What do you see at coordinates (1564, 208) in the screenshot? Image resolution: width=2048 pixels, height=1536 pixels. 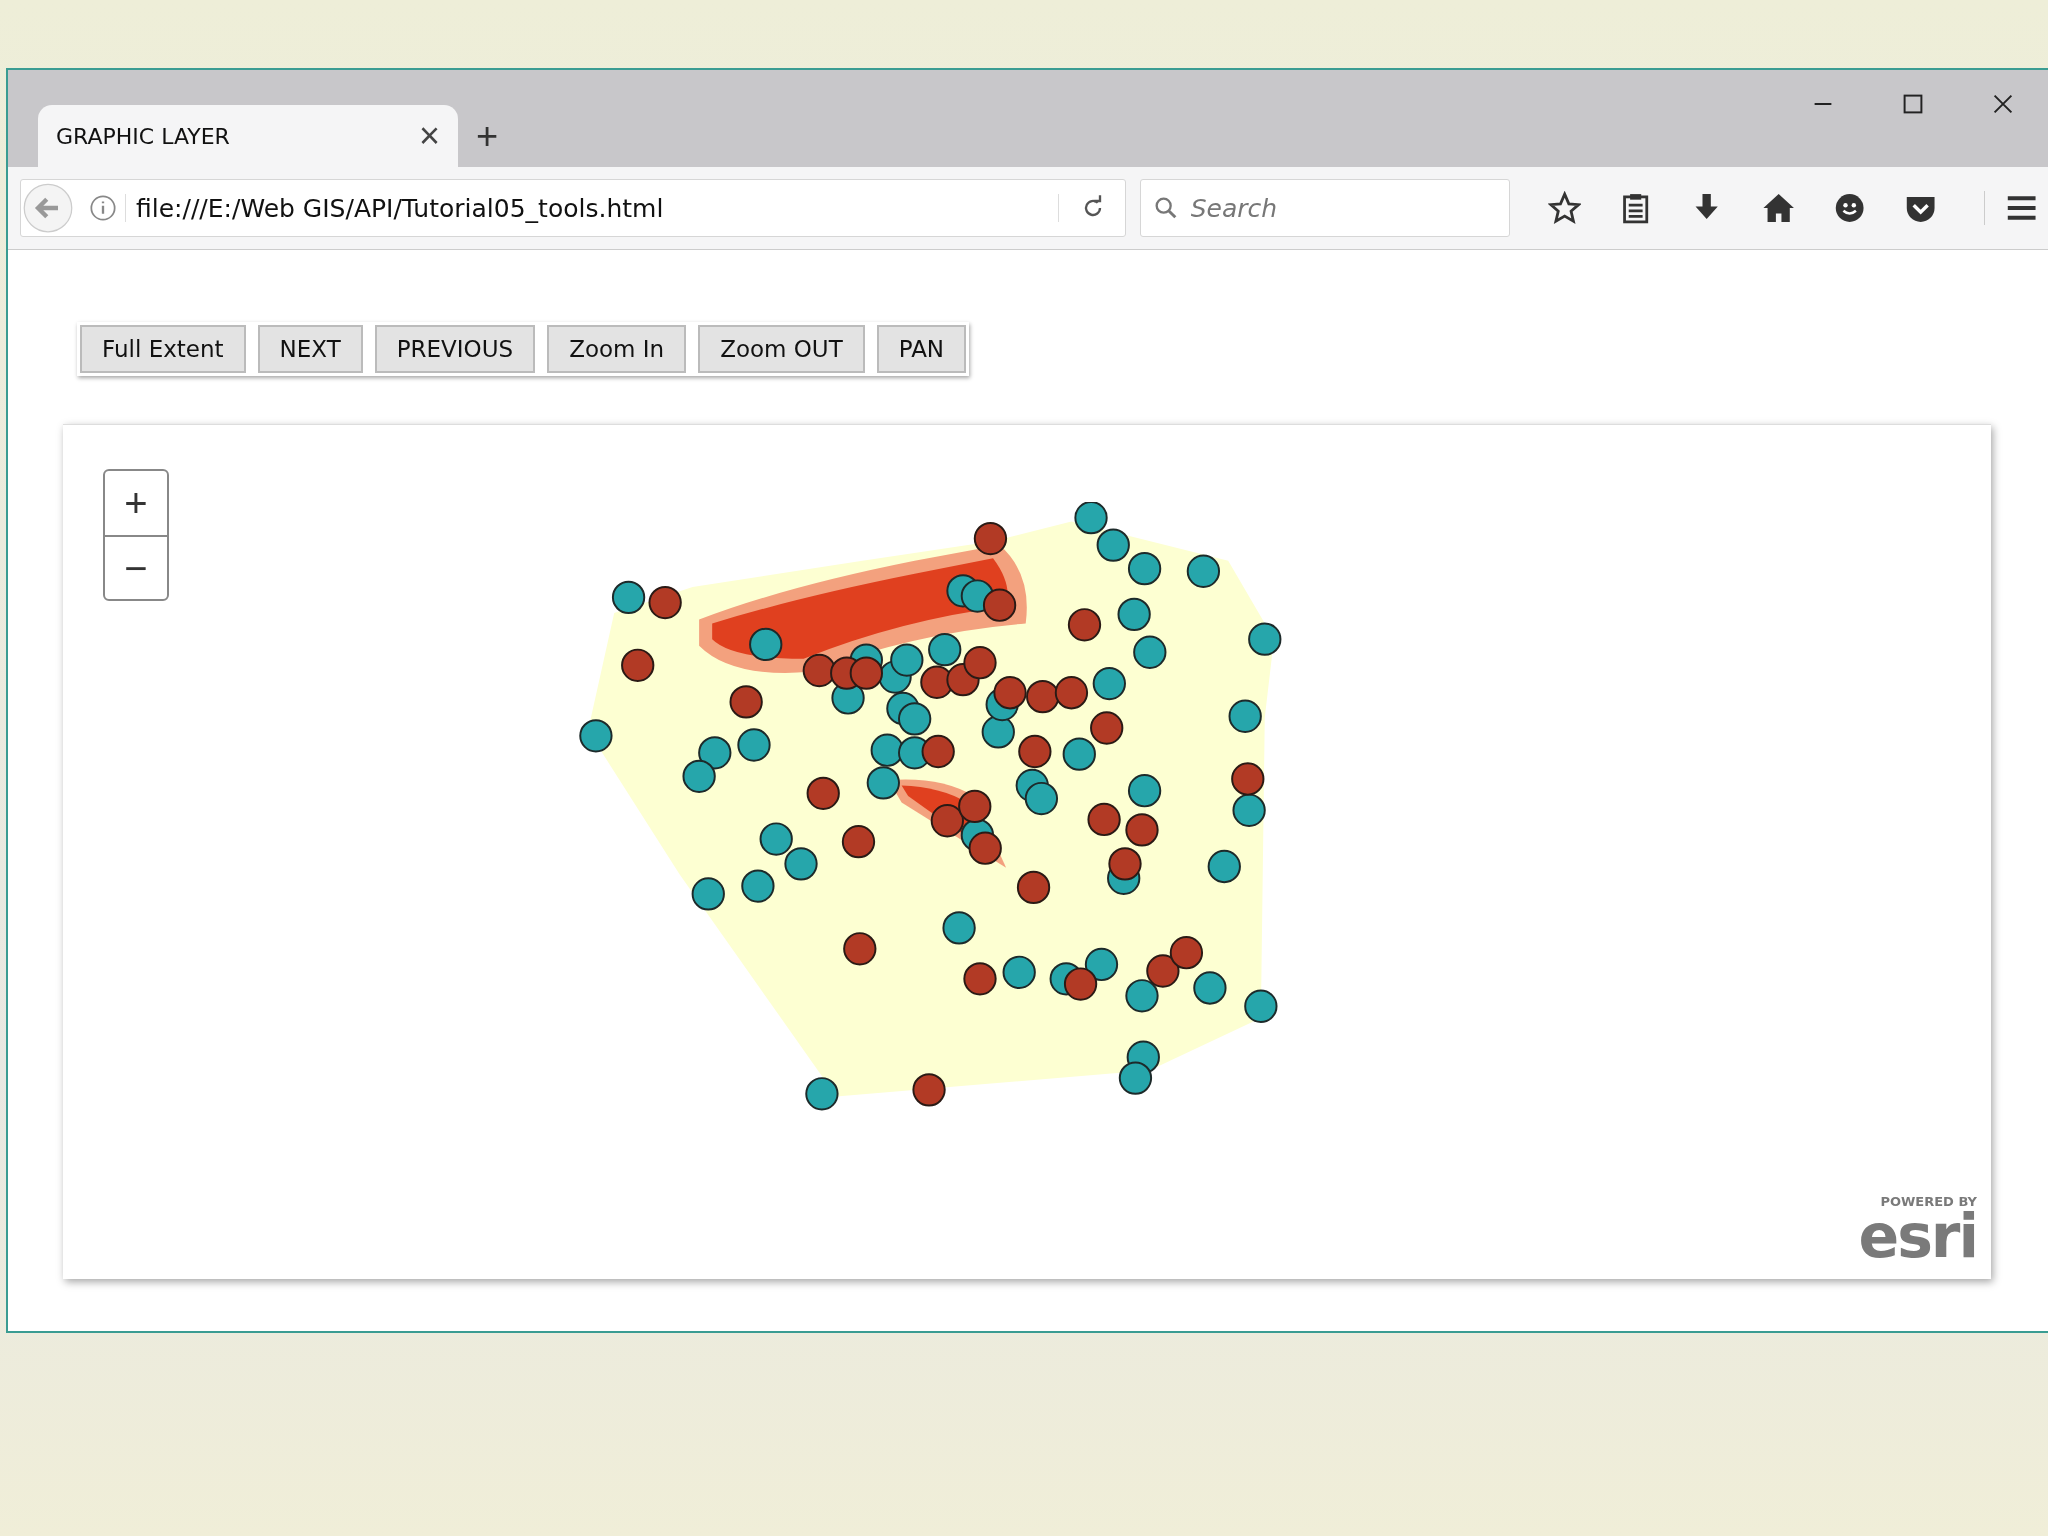 I see `star-icon` at bounding box center [1564, 208].